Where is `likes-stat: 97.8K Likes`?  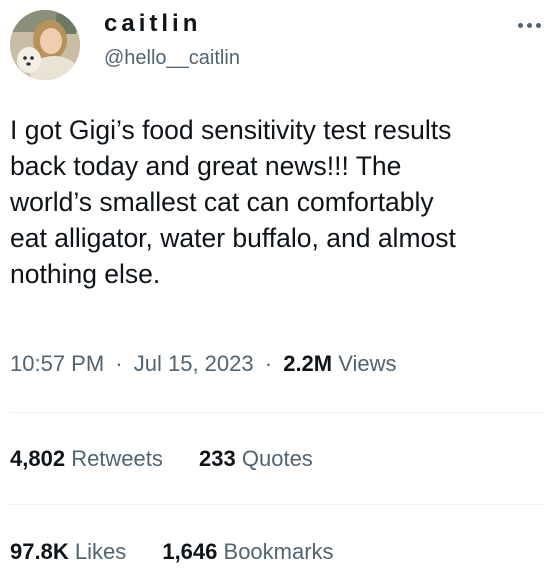 likes-stat: 97.8K Likes is located at coordinates (68, 552).